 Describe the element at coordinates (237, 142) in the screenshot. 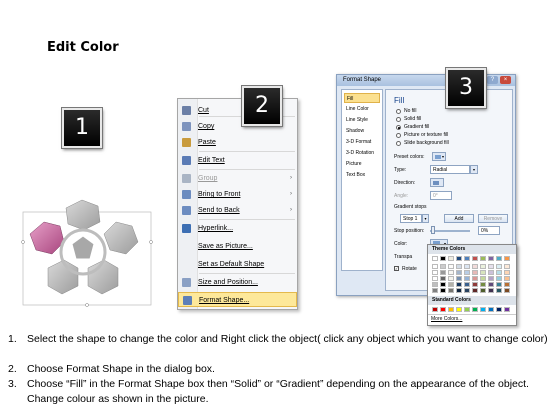

I see `context-menu-item: Paste` at that location.